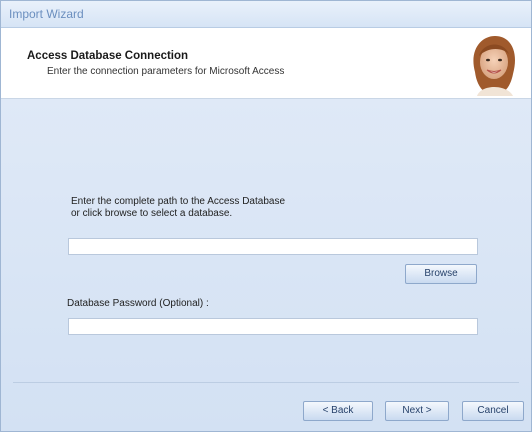 The width and height of the screenshot is (532, 432). I want to click on cancel-button-label: Cancel, so click(493, 410).